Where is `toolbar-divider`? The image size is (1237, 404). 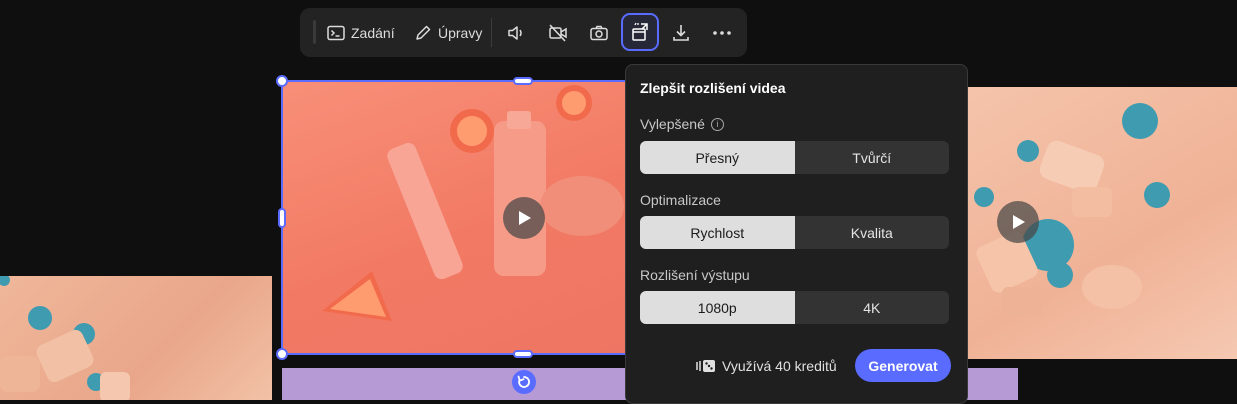 toolbar-divider is located at coordinates (491, 32).